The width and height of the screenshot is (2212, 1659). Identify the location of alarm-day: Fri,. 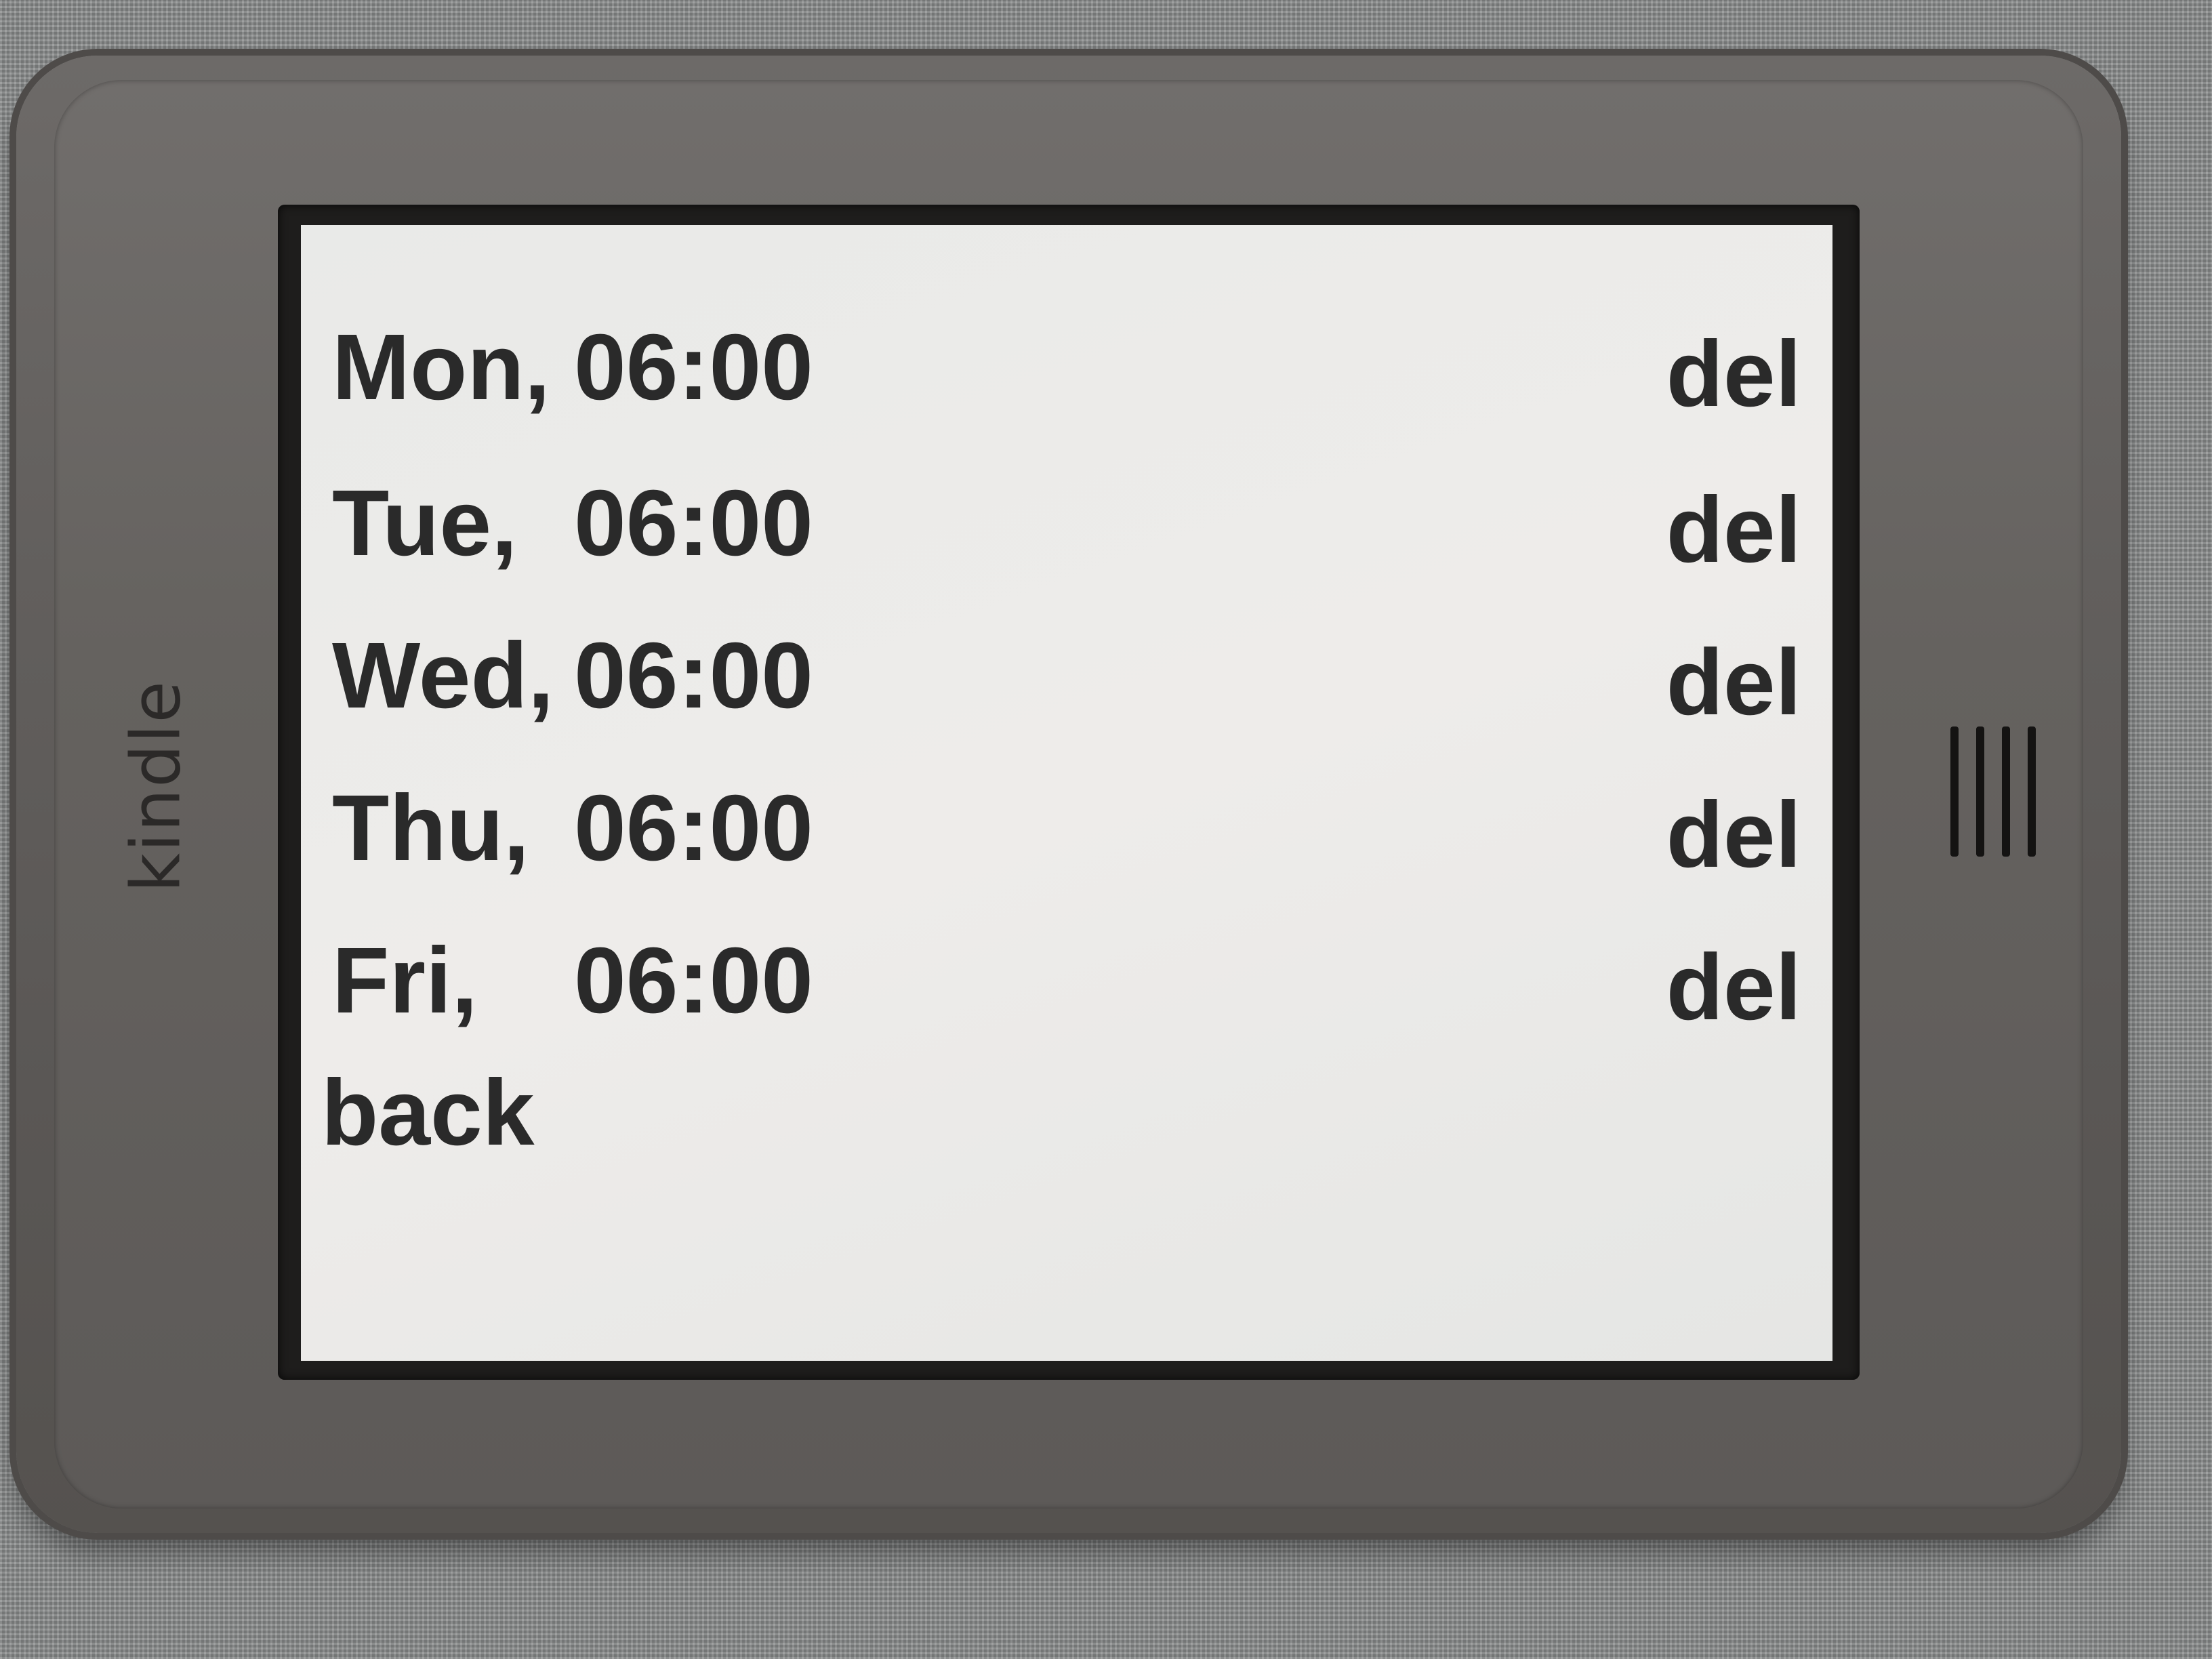
(405, 980).